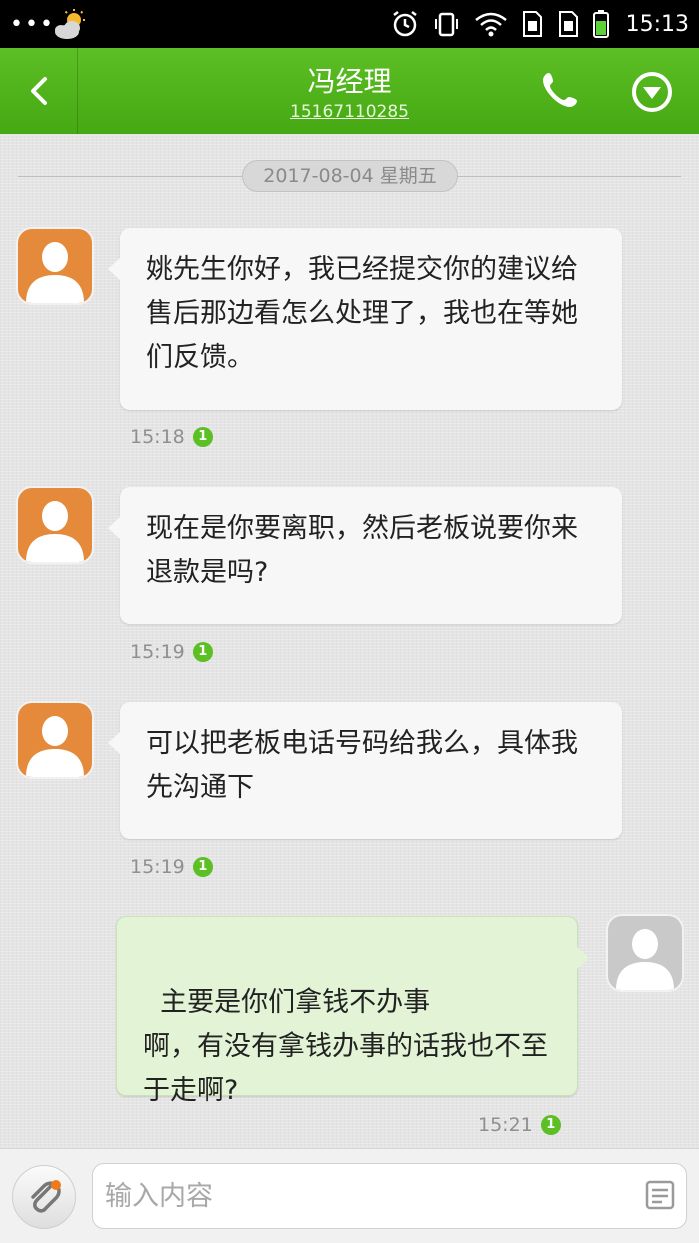 This screenshot has width=699, height=1243. I want to click on message-meta: 15:18 1, so click(171, 437).